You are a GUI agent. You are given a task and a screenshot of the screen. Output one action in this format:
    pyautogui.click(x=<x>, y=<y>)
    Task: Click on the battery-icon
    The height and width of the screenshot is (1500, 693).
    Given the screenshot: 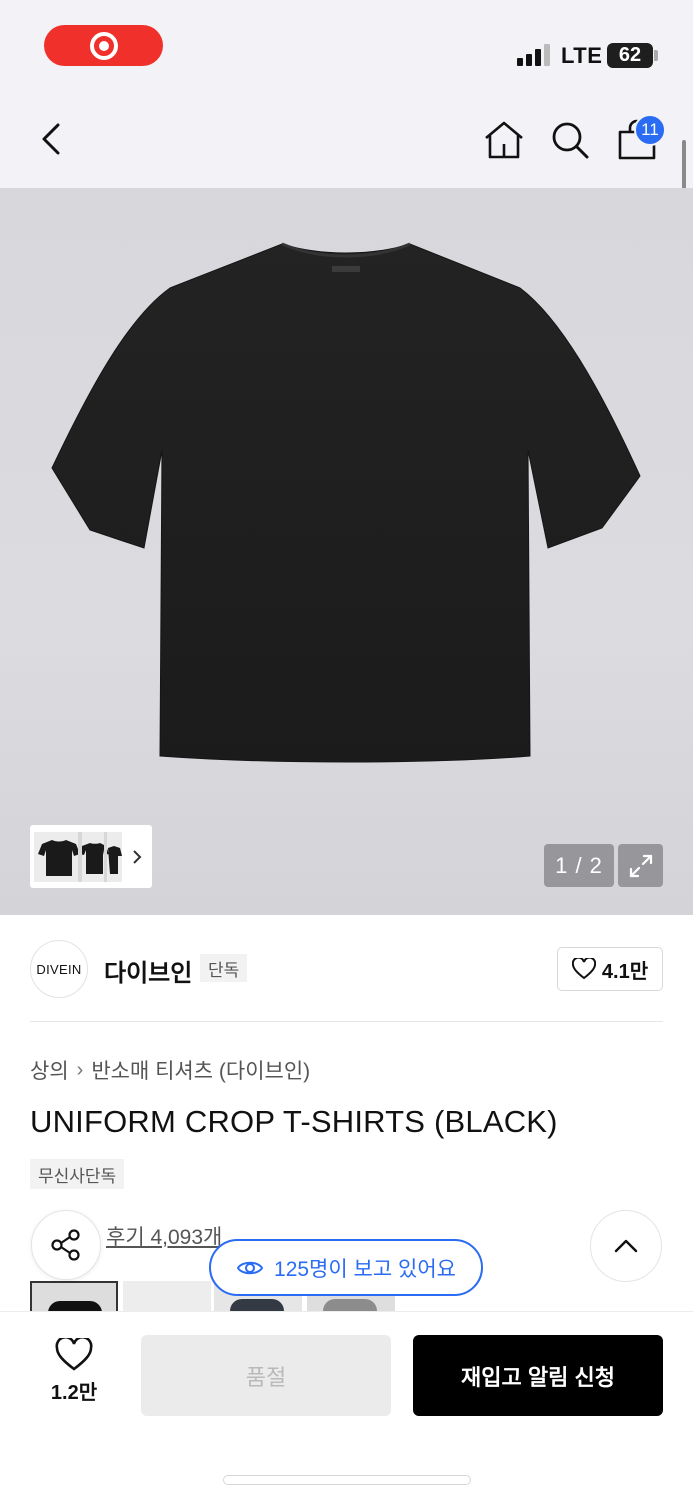 What is the action you would take?
    pyautogui.click(x=656, y=55)
    